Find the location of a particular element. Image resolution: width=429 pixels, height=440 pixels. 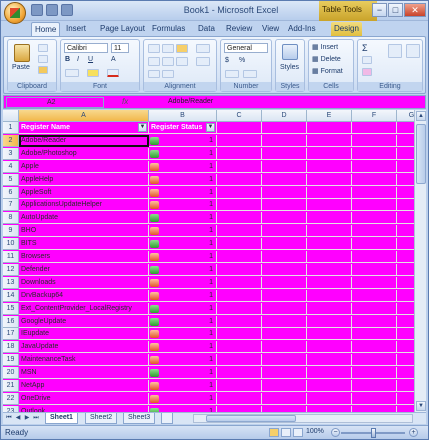

page-layout-view-icon is located at coordinates (286, 432).